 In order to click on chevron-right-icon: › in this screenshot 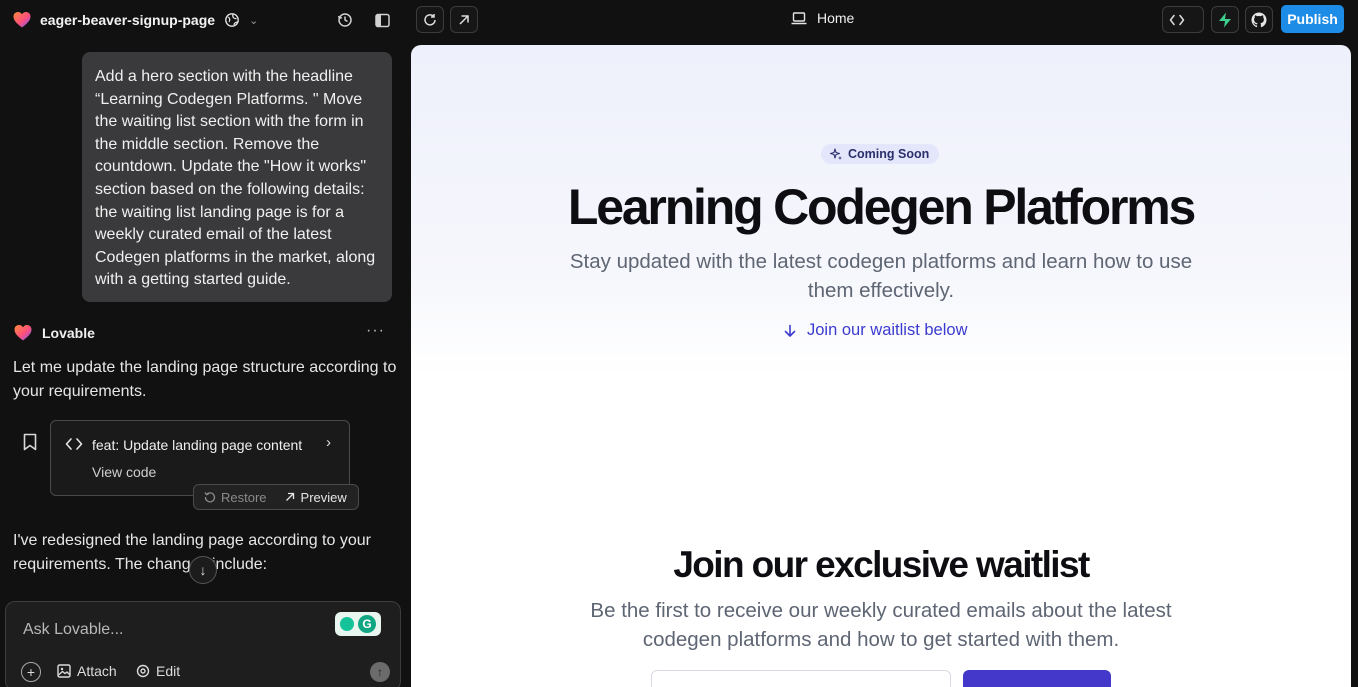, I will do `click(328, 442)`.